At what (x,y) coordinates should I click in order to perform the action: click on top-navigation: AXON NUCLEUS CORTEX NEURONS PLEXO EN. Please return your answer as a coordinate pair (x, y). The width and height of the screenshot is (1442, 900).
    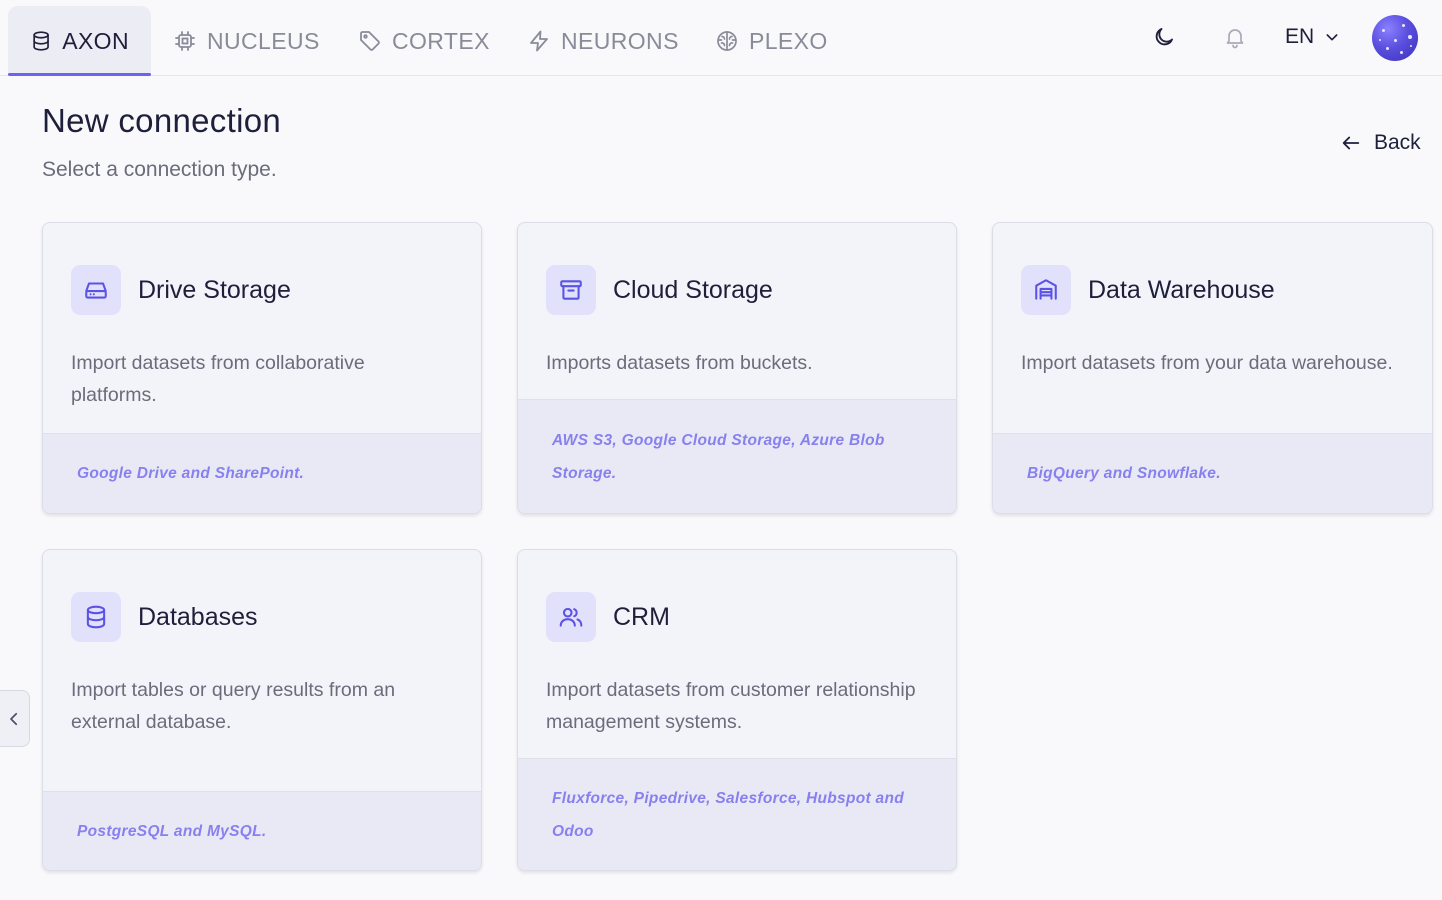
    Looking at the image, I should click on (721, 38).